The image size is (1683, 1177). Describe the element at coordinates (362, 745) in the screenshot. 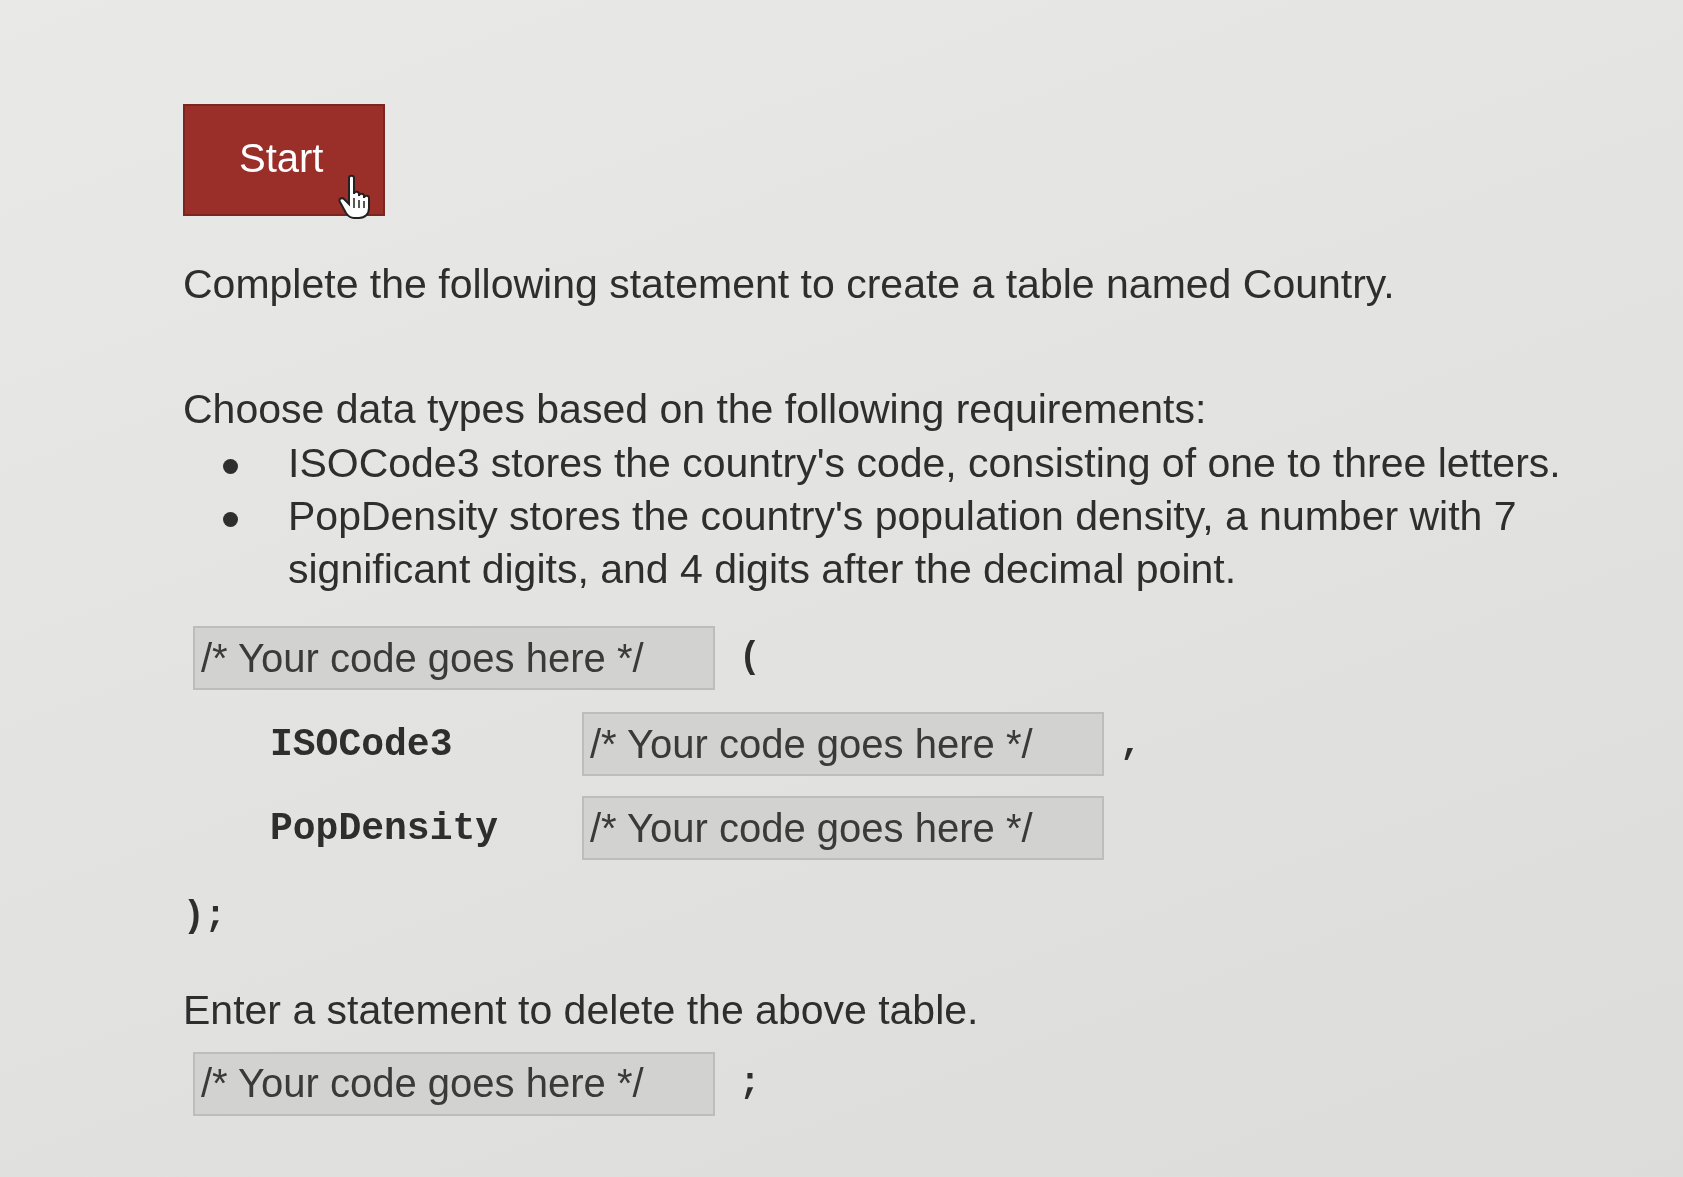

I see `column-name: ISOCode3` at that location.